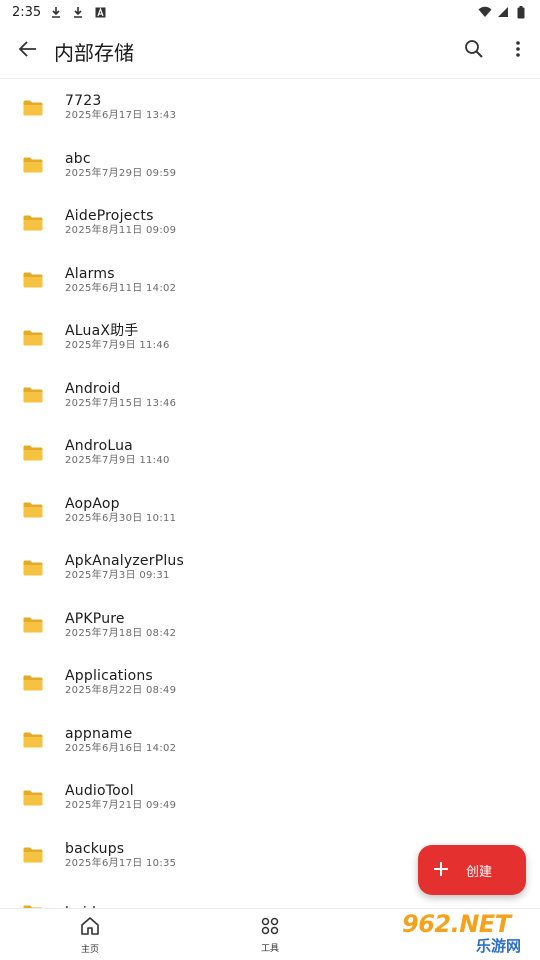 The image size is (540, 960). What do you see at coordinates (124, 561) in the screenshot?
I see `file-name: ApkAnalyzerPlus` at bounding box center [124, 561].